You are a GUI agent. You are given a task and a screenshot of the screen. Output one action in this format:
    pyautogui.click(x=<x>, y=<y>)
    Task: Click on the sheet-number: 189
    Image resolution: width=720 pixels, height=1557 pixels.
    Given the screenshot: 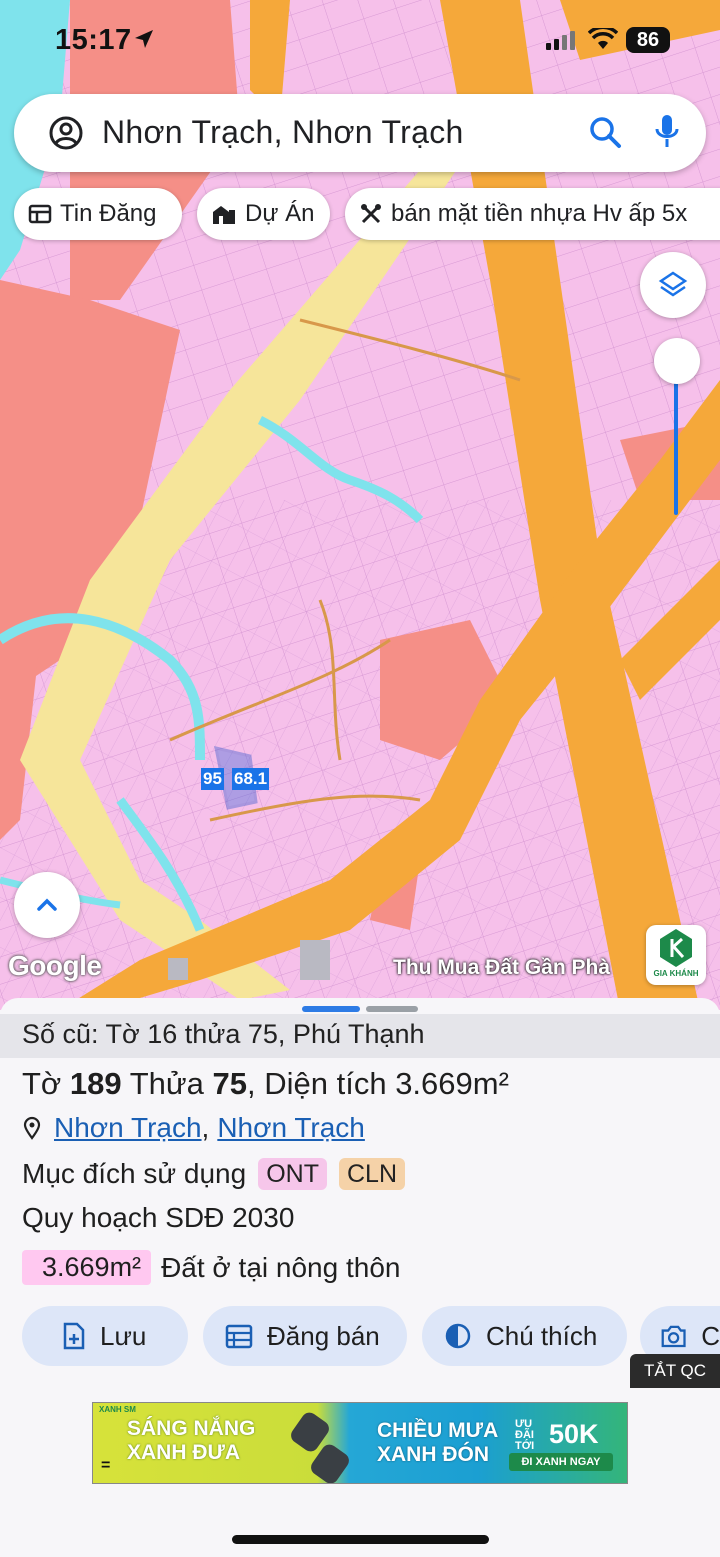 What is the action you would take?
    pyautogui.click(x=95, y=1083)
    